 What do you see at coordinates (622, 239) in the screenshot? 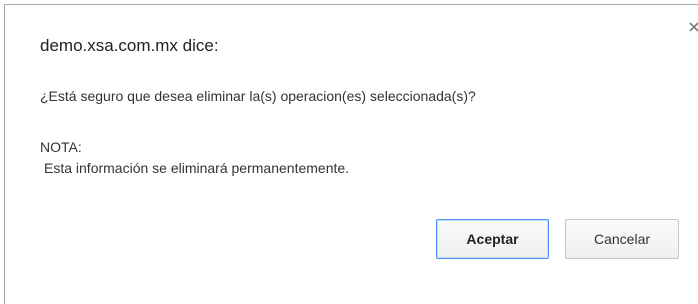
I see `cancel-button: Cancelar` at bounding box center [622, 239].